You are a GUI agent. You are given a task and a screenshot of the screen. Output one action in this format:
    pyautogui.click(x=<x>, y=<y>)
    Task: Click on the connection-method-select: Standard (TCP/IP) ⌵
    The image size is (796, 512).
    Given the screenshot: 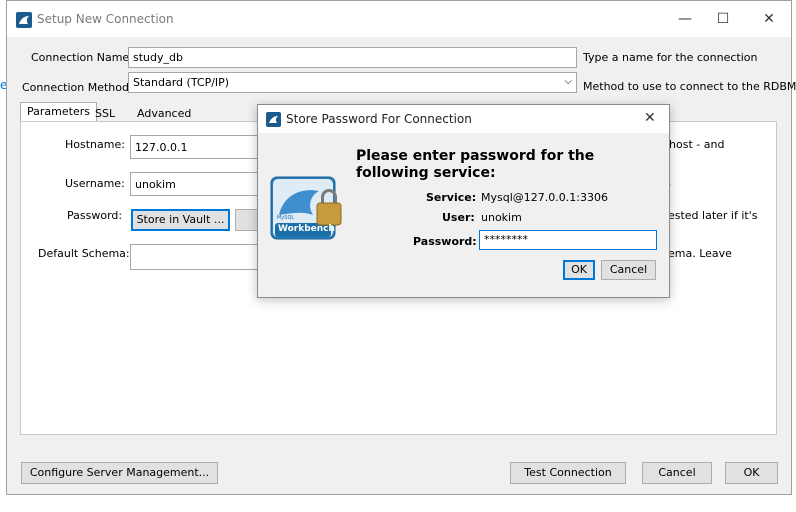 What is the action you would take?
    pyautogui.click(x=352, y=82)
    